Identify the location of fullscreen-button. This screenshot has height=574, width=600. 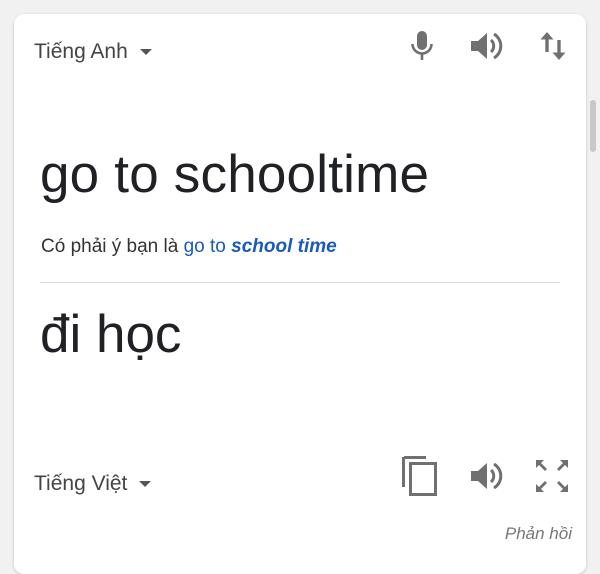
(552, 476).